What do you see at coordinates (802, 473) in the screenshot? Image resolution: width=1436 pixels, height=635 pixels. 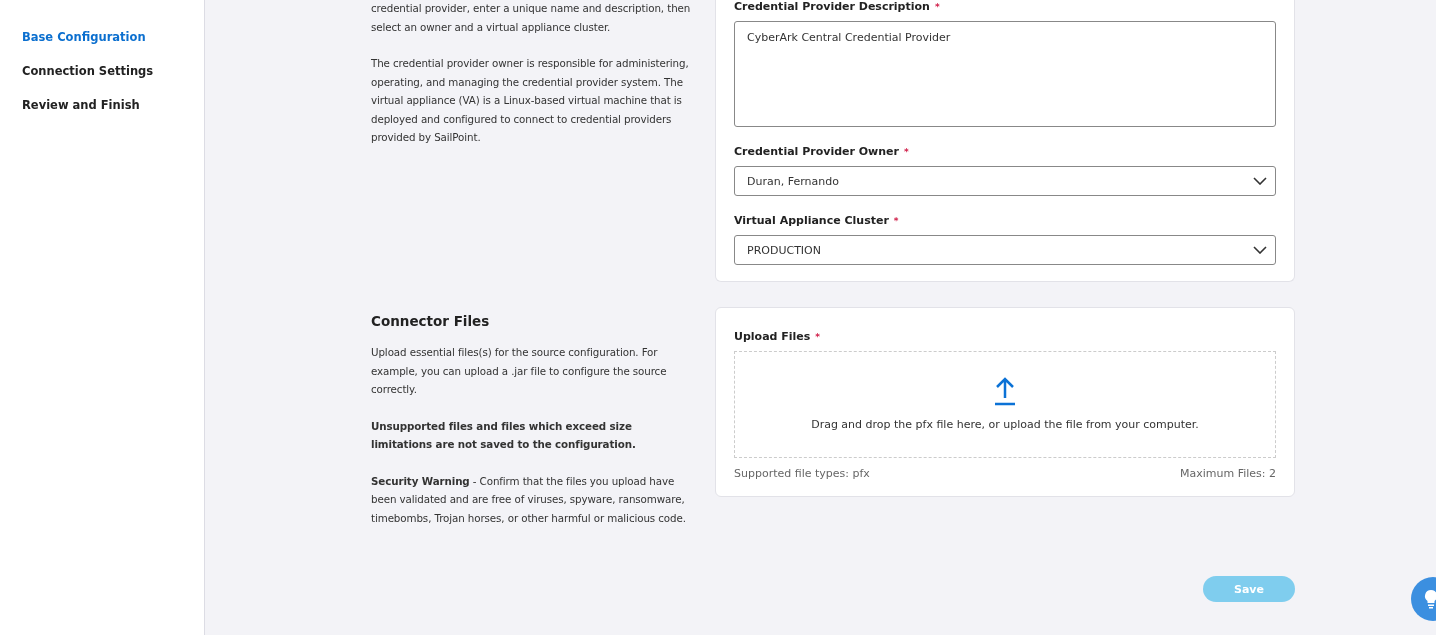 I see `file-types-note: Supported file types: pfx` at bounding box center [802, 473].